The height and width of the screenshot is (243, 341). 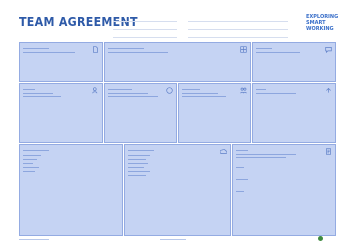 What do you see at coordinates (95, 49) in the screenshot?
I see `document-icon` at bounding box center [95, 49].